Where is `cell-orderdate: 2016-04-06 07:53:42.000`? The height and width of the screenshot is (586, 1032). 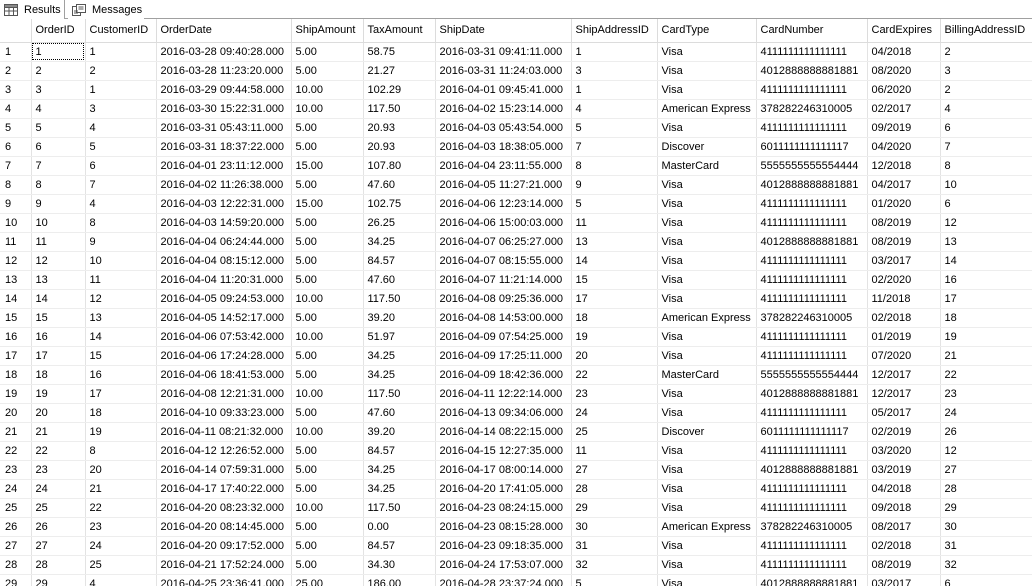 cell-orderdate: 2016-04-06 07:53:42.000 is located at coordinates (224, 337).